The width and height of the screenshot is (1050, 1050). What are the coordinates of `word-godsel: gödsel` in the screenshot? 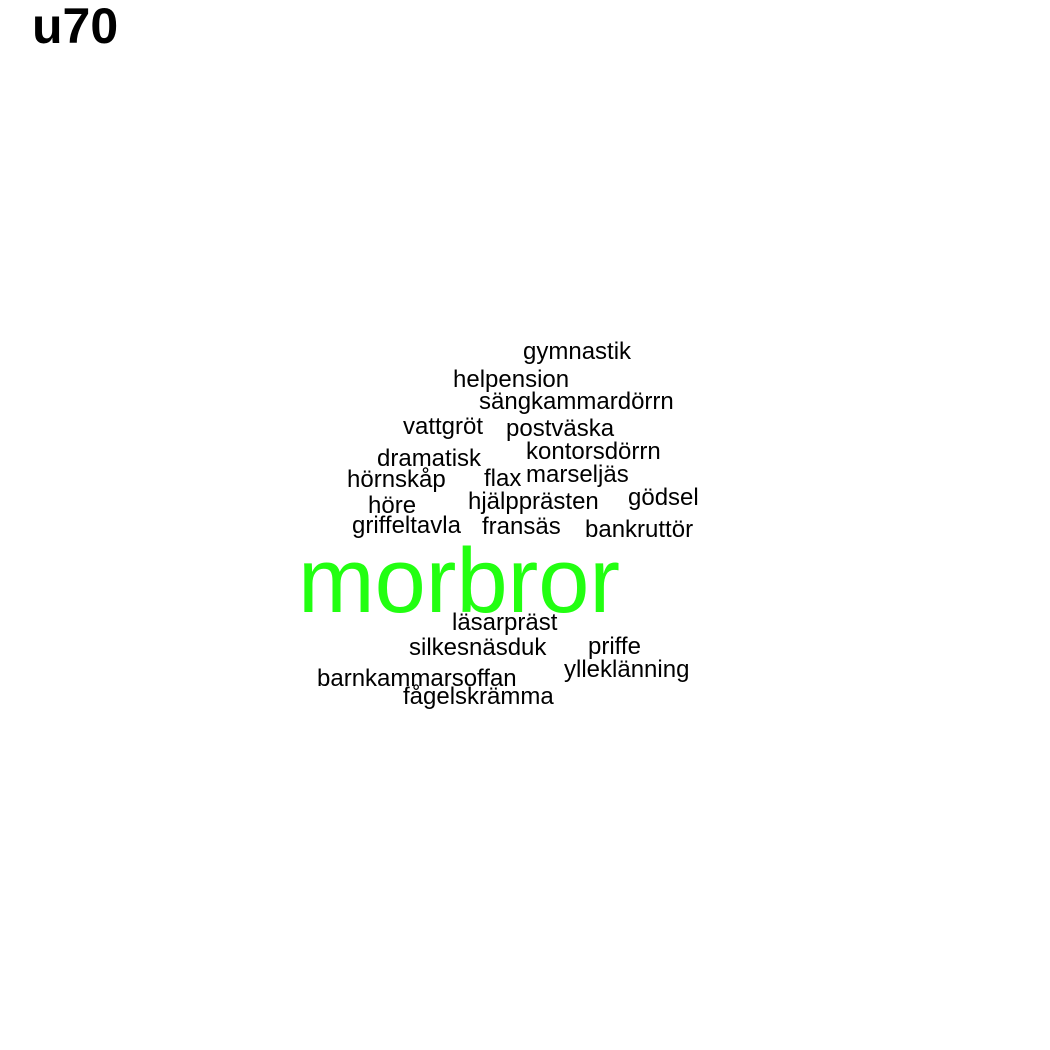 It's located at (663, 497).